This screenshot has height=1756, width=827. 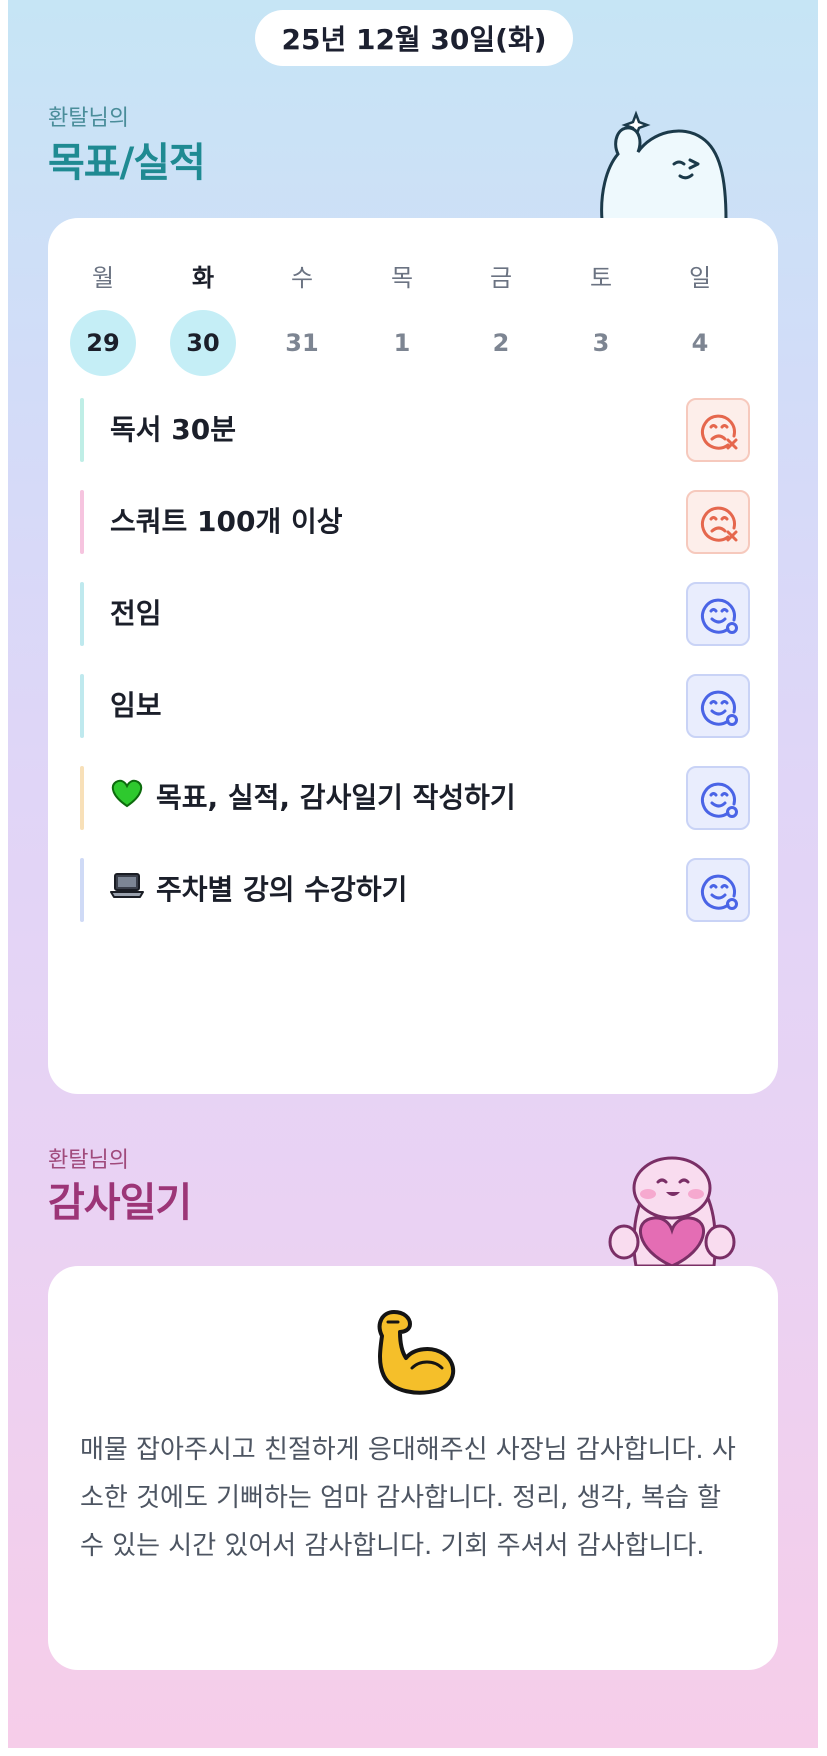 I want to click on day-name: 화, so click(x=203, y=278).